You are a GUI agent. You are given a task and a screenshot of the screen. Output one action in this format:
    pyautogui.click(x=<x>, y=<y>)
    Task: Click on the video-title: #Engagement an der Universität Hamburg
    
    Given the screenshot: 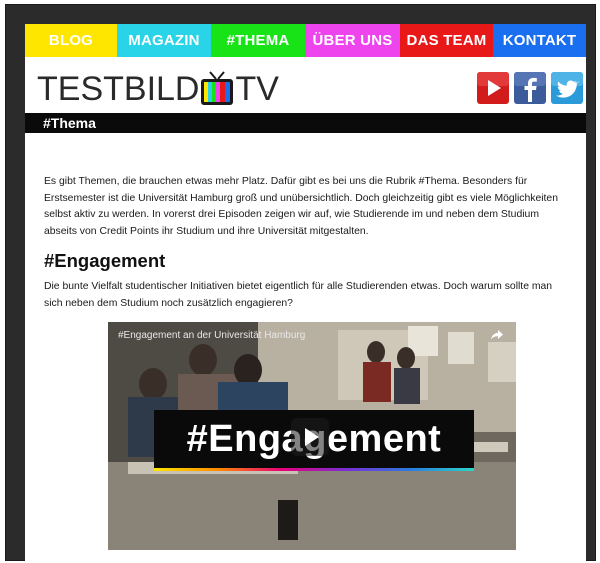 What is the action you would take?
    pyautogui.click(x=212, y=335)
    